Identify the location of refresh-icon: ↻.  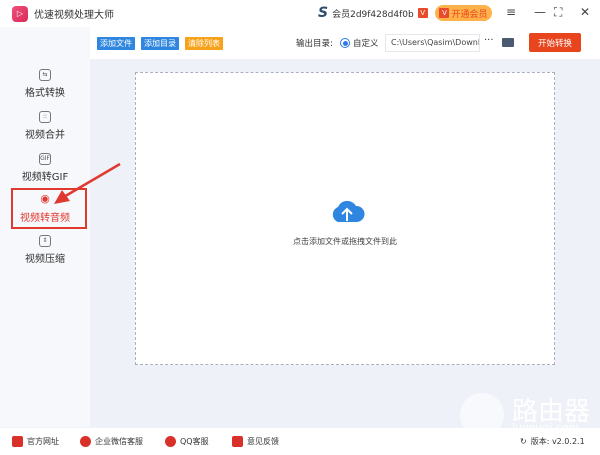
(523, 441).